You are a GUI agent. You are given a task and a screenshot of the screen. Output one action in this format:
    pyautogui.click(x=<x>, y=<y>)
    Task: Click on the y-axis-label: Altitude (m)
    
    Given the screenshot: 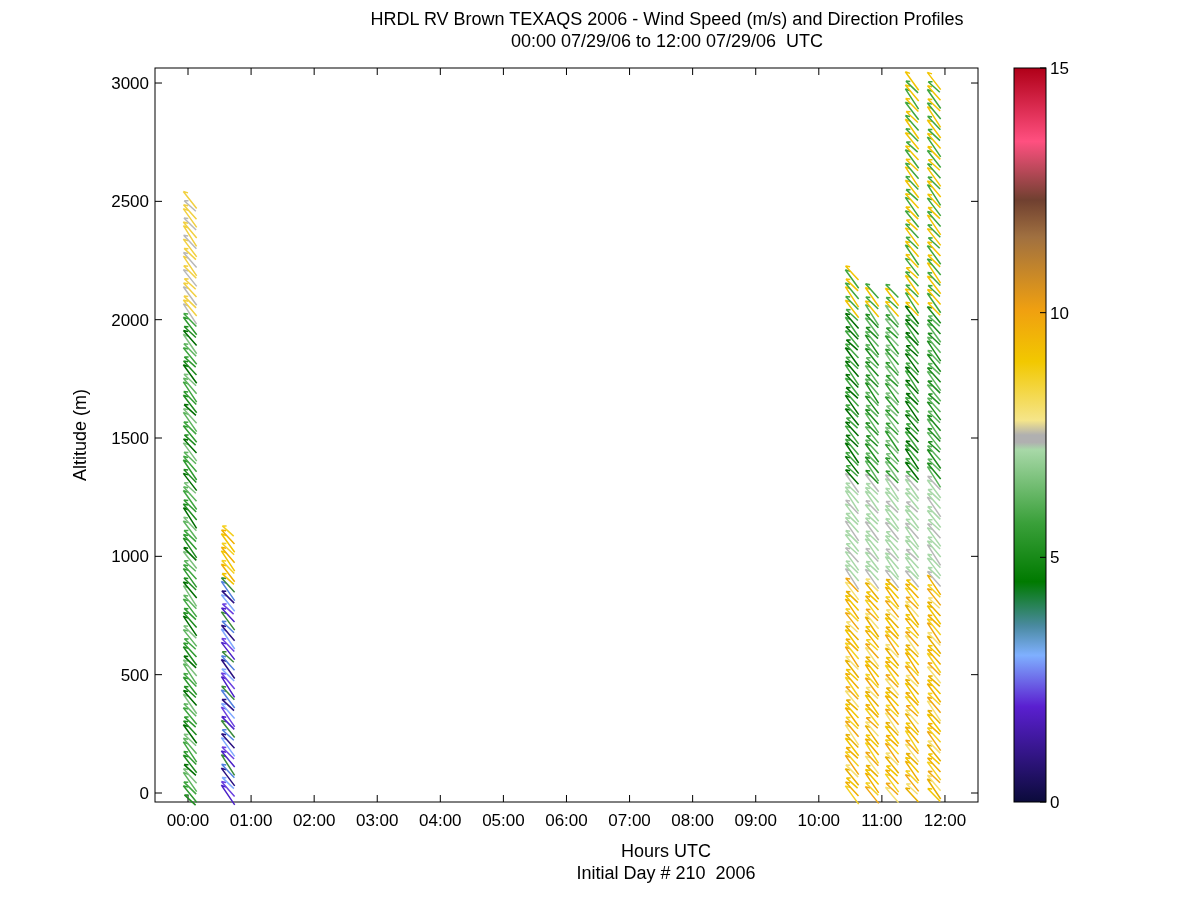 What is the action you would take?
    pyautogui.click(x=80, y=435)
    